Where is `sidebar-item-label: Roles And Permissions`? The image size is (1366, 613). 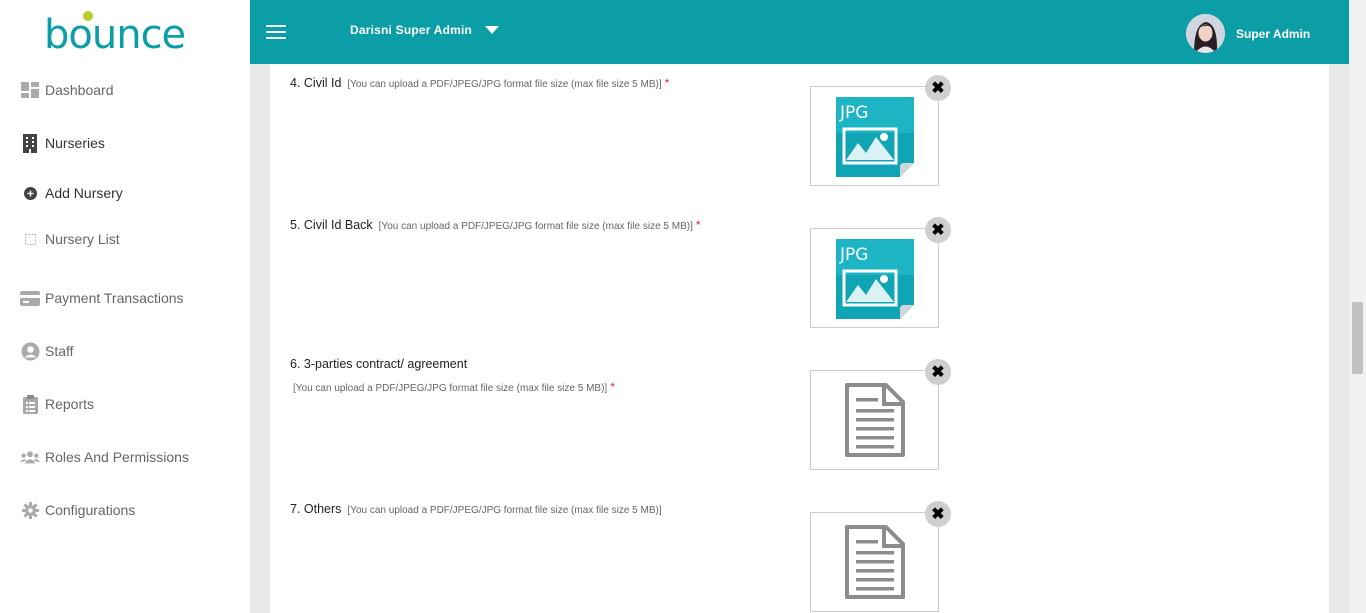
sidebar-item-label: Roles And Permissions is located at coordinates (117, 457).